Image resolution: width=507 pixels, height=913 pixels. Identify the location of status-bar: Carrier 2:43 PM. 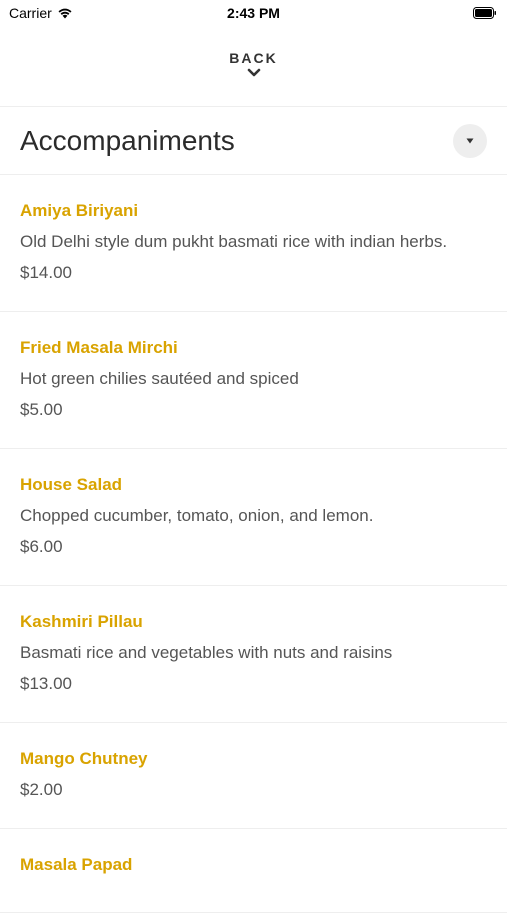
(253, 15).